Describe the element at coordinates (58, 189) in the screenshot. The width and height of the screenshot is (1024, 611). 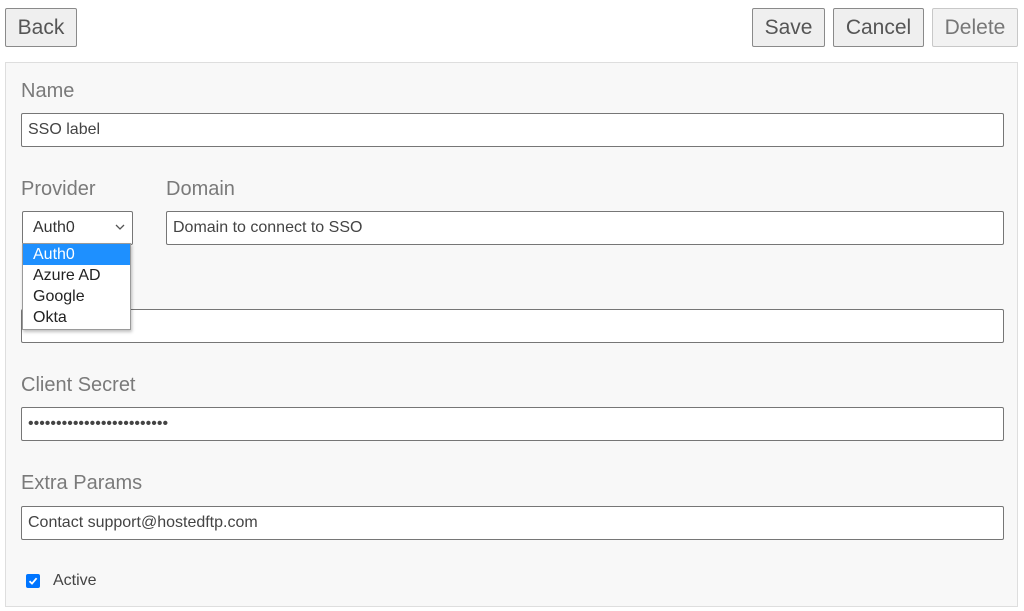
I see `provider-label: Provider` at that location.